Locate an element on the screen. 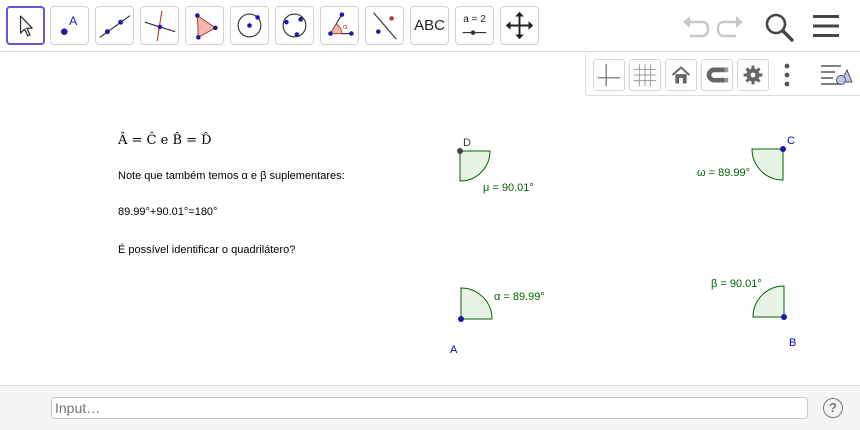  text-tool-label: ABC is located at coordinates (429, 25).